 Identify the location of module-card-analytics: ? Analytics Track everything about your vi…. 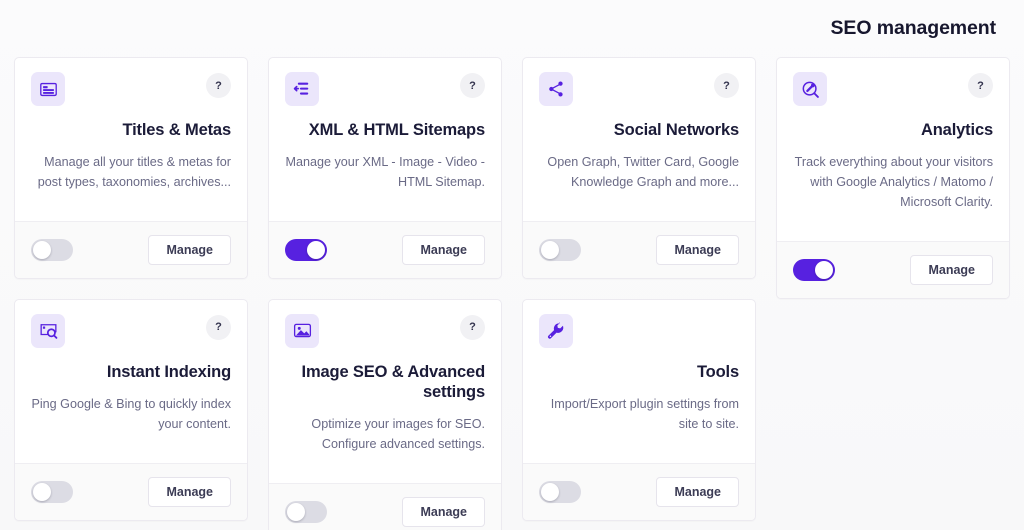
(893, 178).